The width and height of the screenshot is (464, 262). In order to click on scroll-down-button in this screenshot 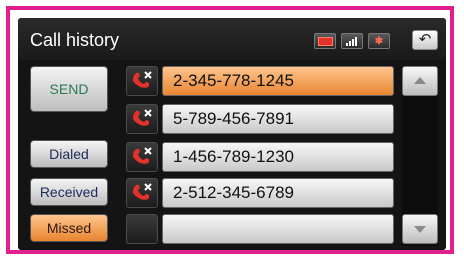, I will do `click(420, 229)`.